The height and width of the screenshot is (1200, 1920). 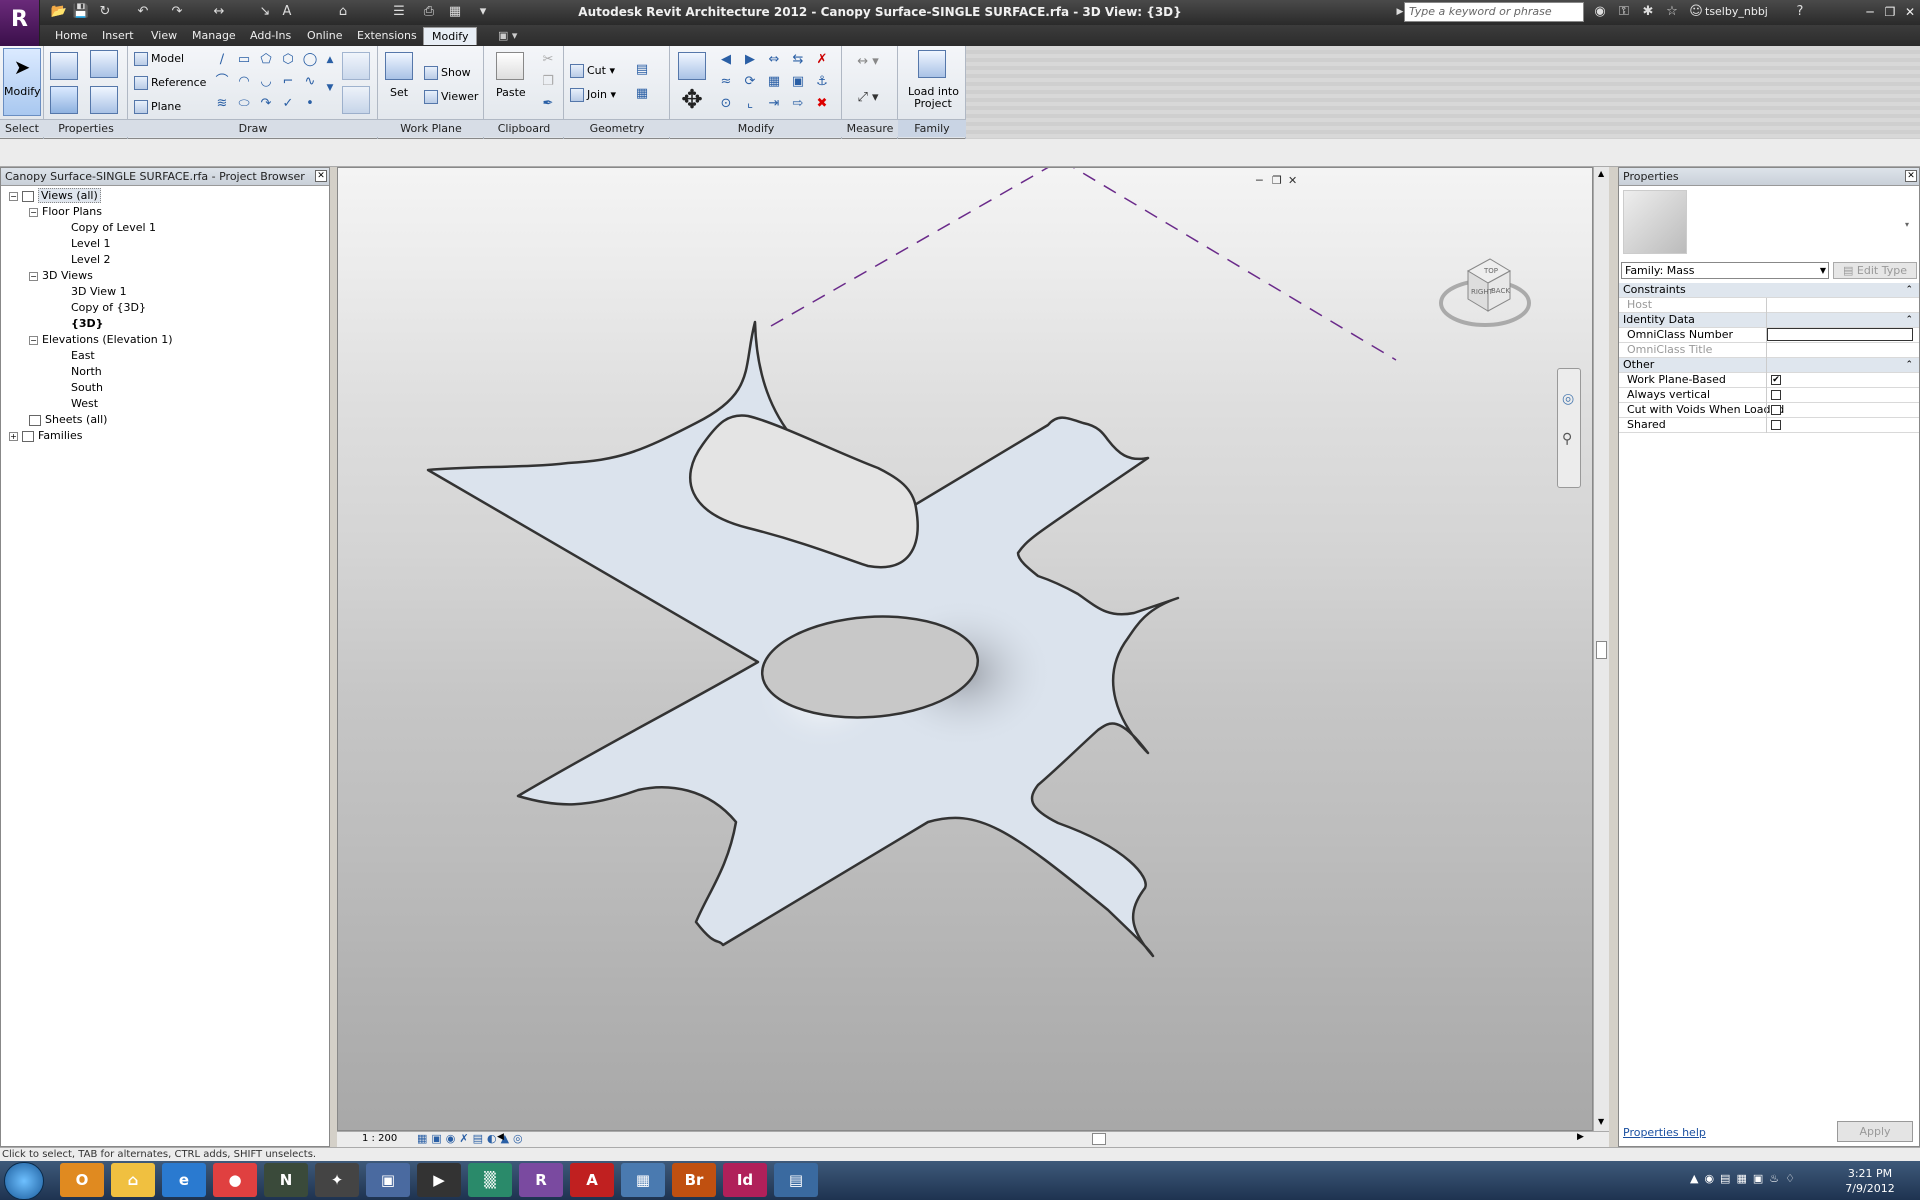 What do you see at coordinates (61, 276) in the screenshot?
I see `tree-3d-views: −3D Views` at bounding box center [61, 276].